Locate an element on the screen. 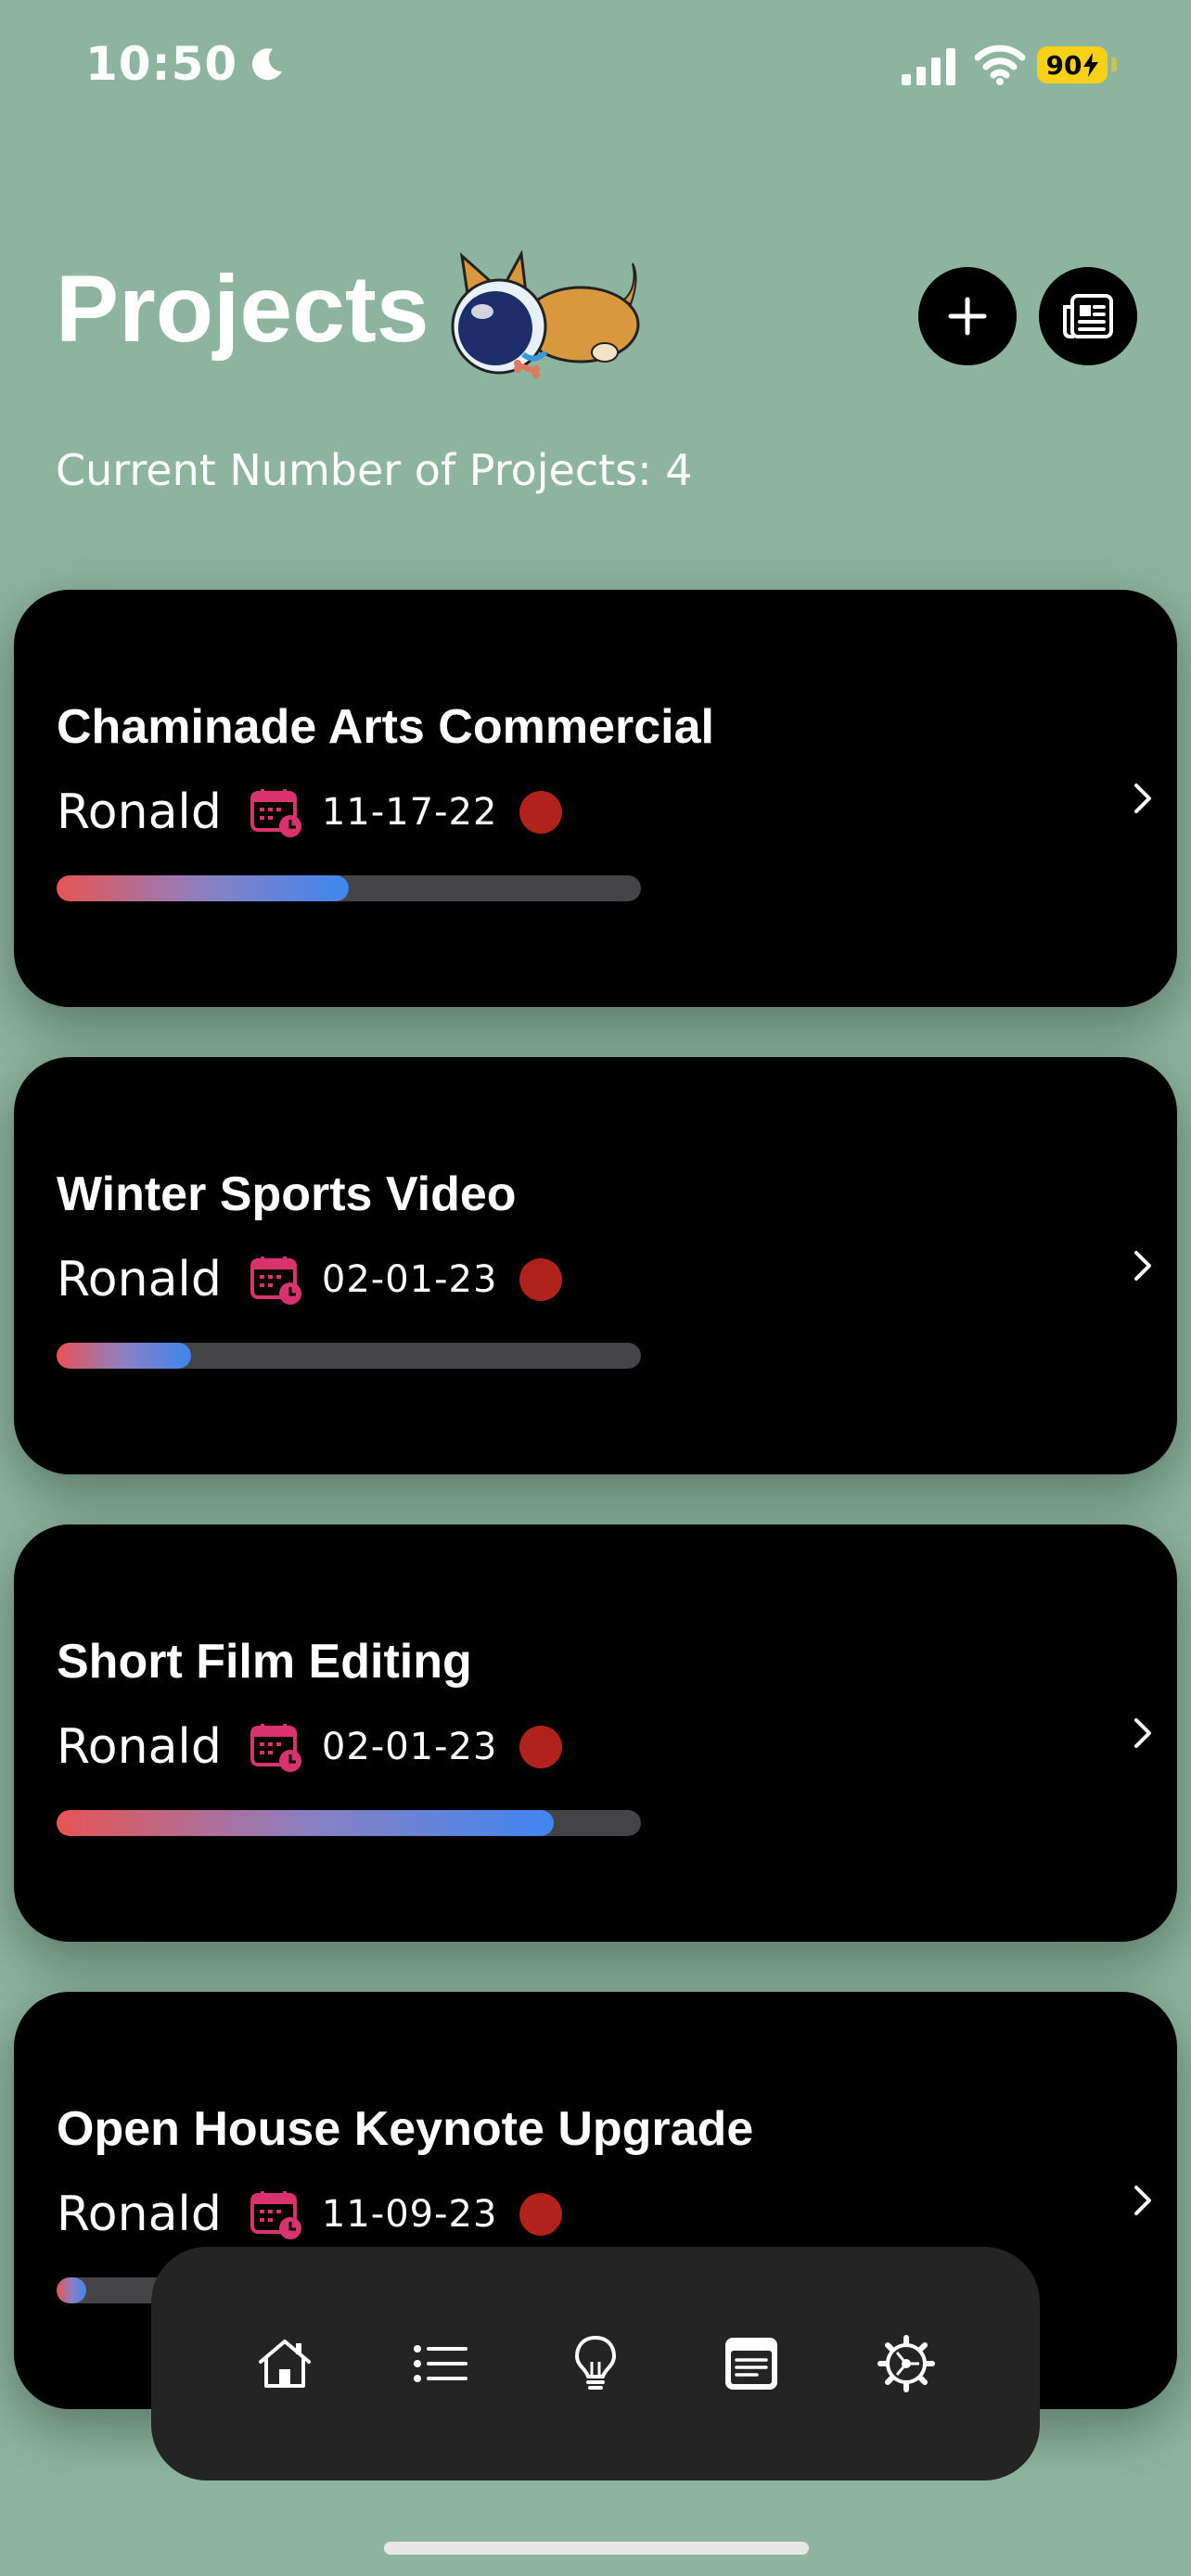 This screenshot has width=1191, height=2576. tab-list is located at coordinates (440, 2364).